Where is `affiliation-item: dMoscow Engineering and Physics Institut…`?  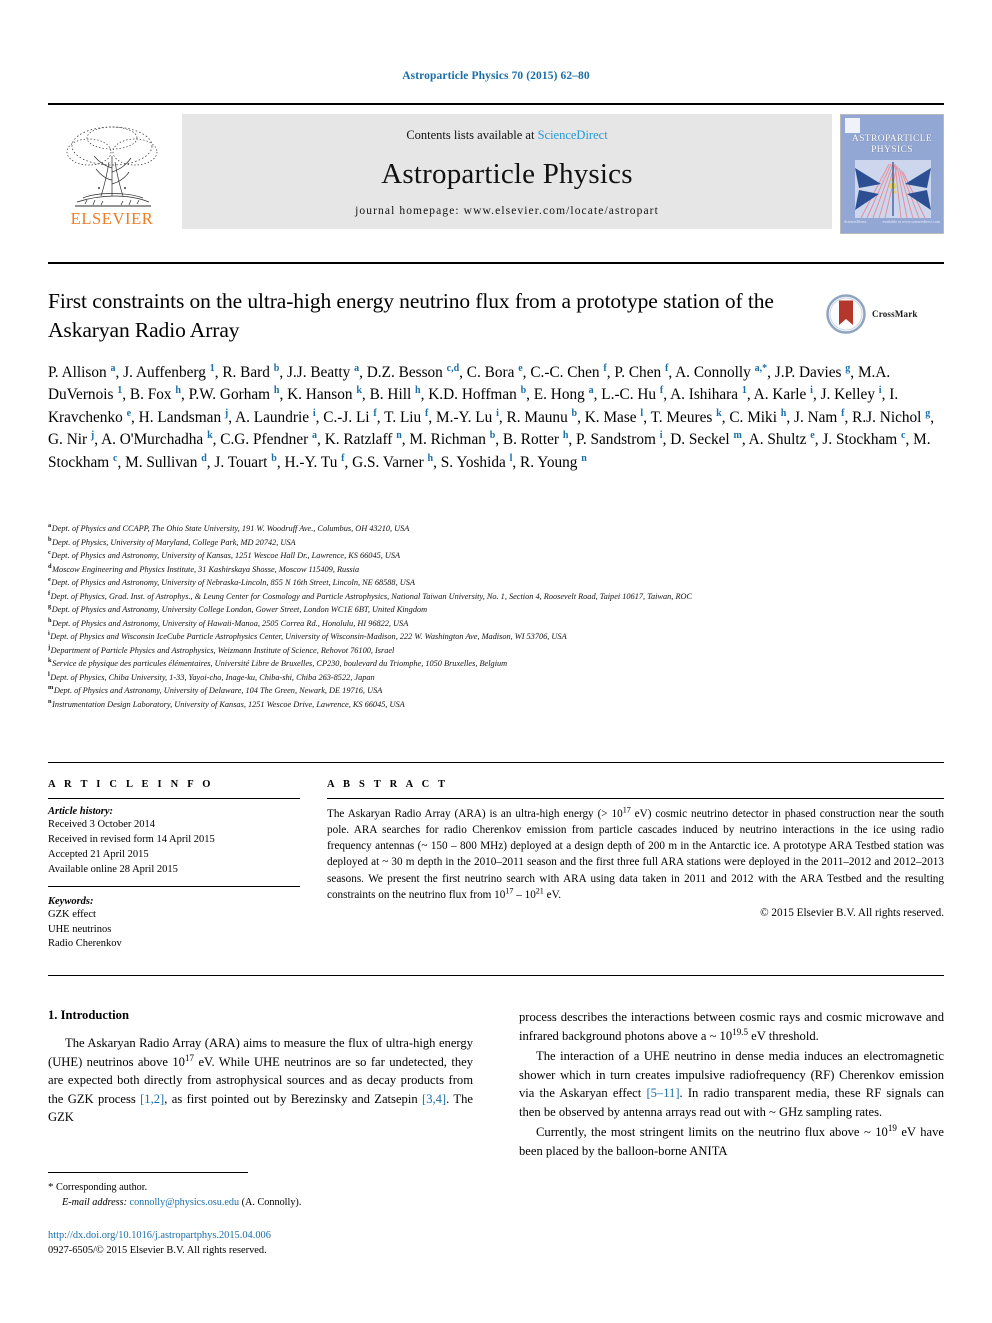 affiliation-item: dMoscow Engineering and Physics Institut… is located at coordinates (498, 570).